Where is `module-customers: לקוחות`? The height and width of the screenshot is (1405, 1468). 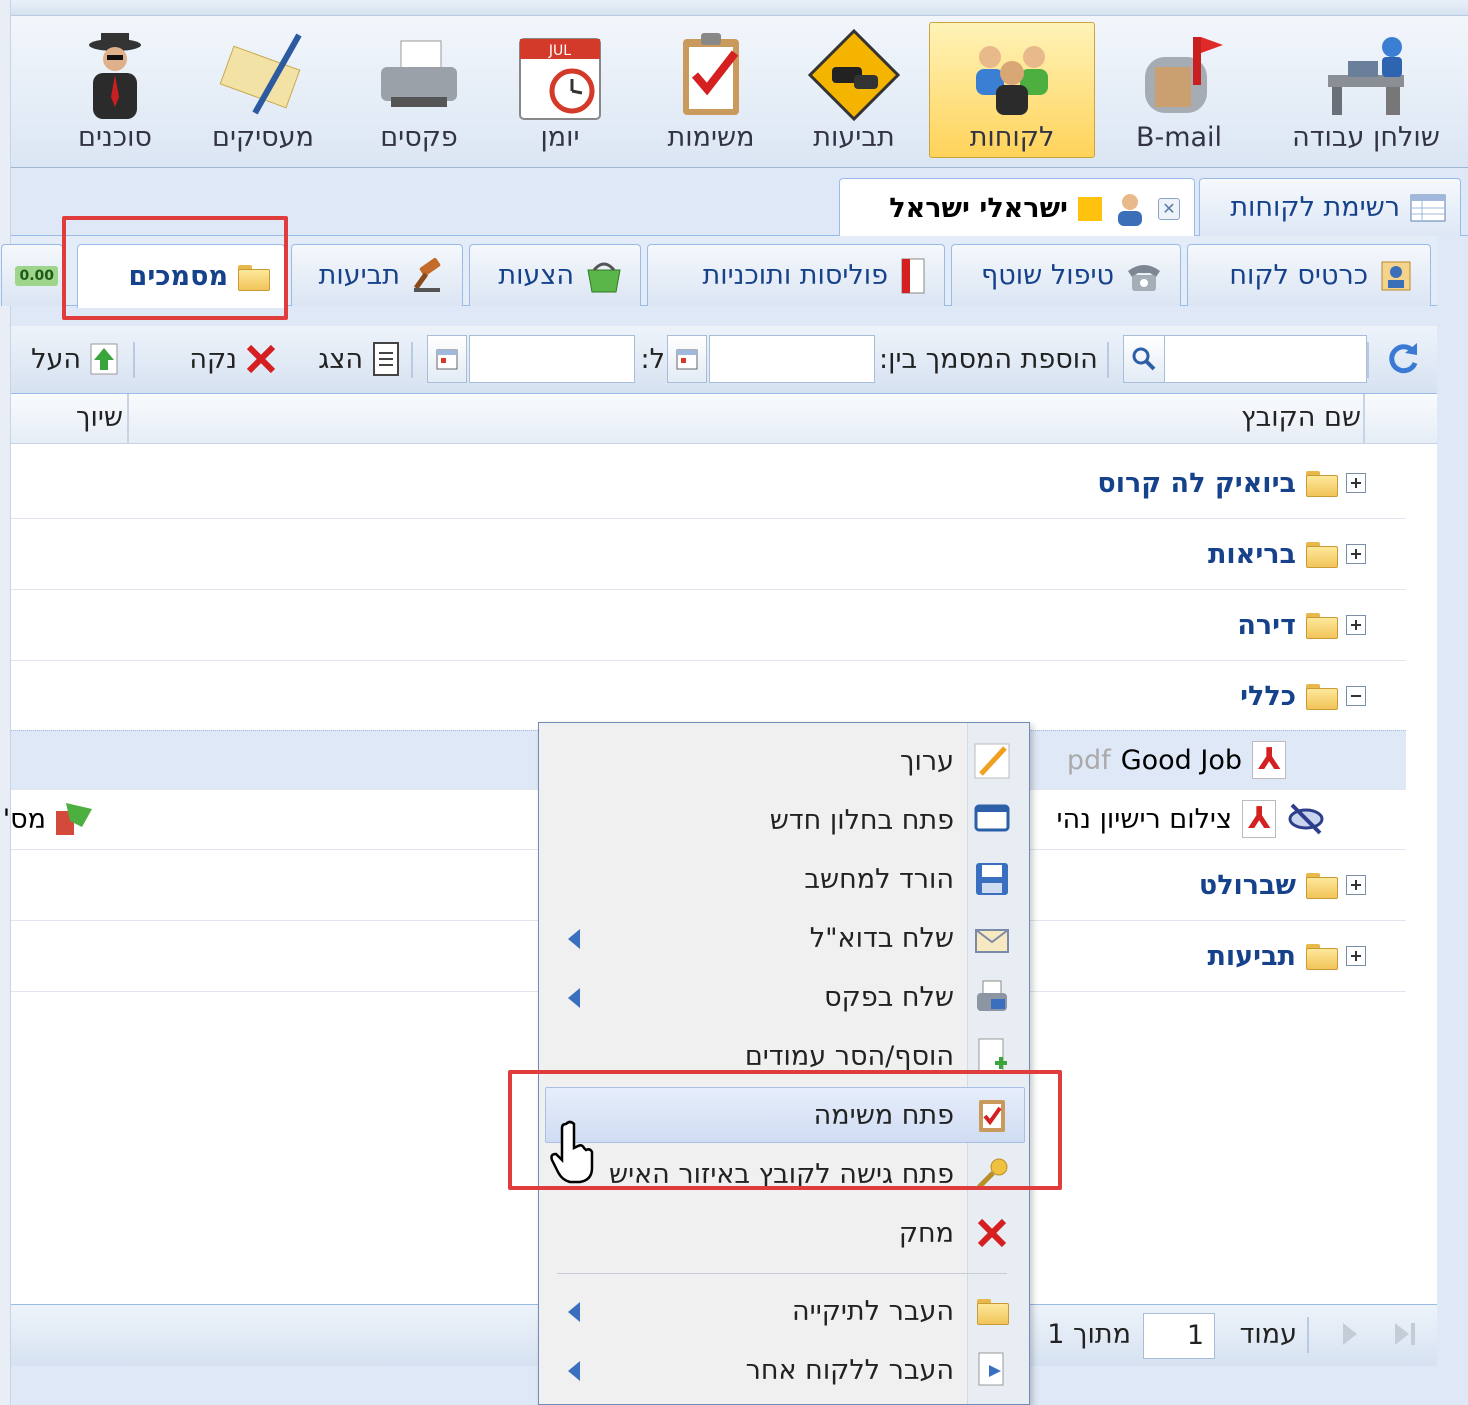
module-customers: לקוחות is located at coordinates (1012, 90).